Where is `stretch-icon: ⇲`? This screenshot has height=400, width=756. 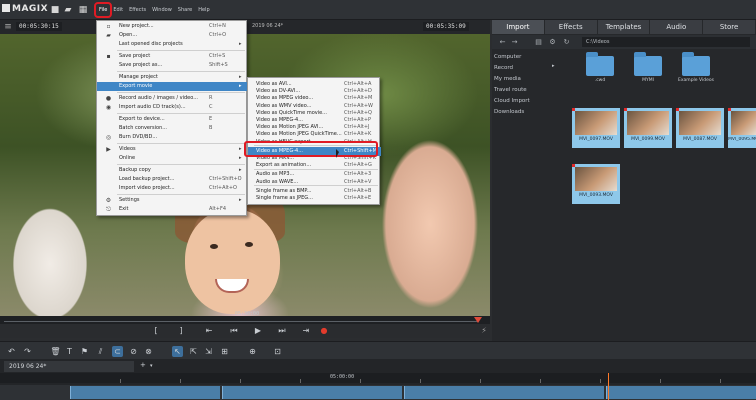 stretch-icon: ⇲ is located at coordinates (208, 351).